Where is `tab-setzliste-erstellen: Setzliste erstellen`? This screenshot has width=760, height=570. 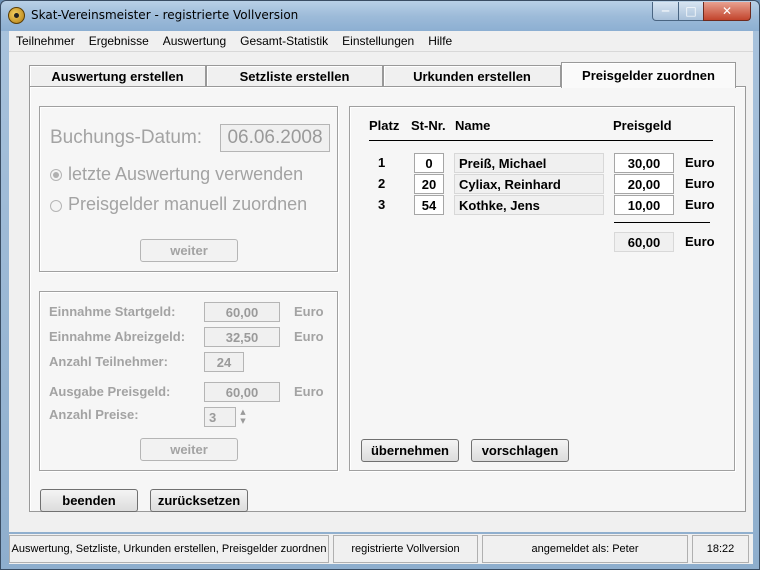
tab-setzliste-erstellen: Setzliste erstellen is located at coordinates (294, 76).